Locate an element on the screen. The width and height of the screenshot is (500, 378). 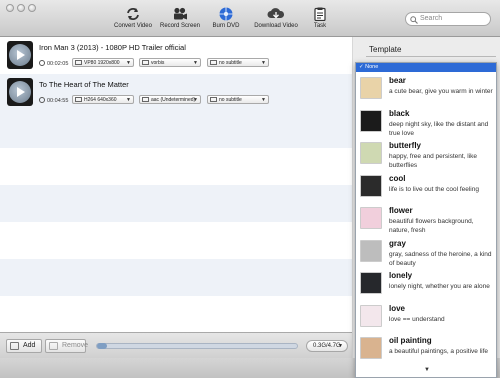
capacity-value: 0.3G/4.7G is located at coordinates (327, 346).